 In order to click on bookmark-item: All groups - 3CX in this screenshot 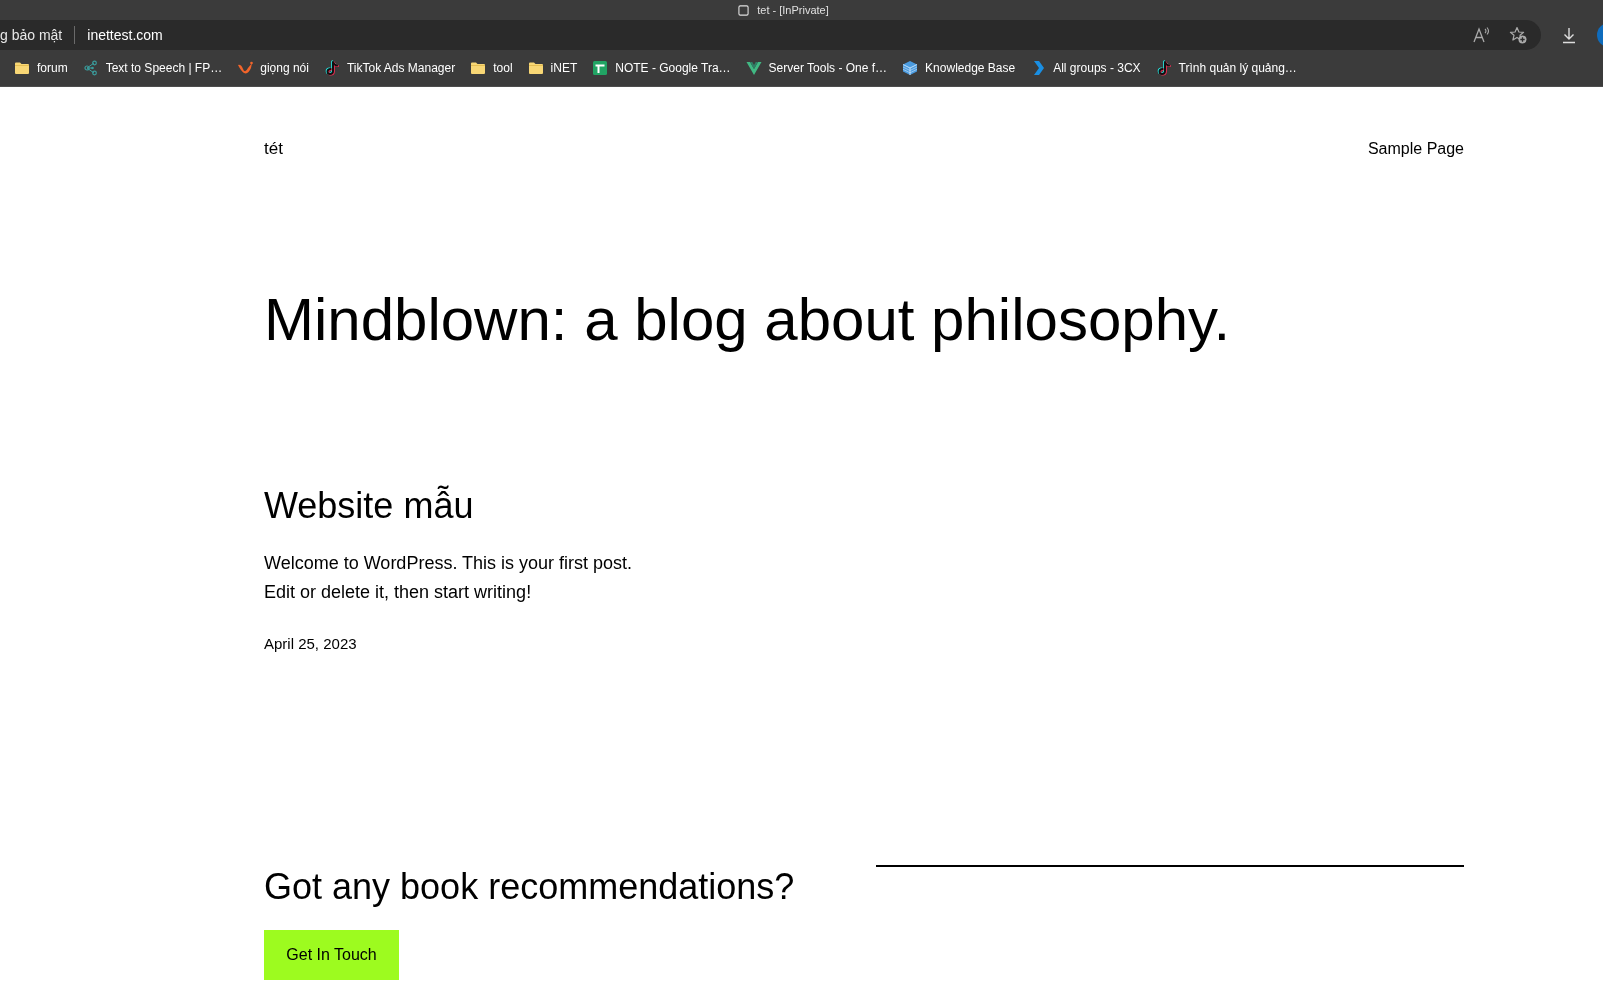, I will do `click(1085, 68)`.